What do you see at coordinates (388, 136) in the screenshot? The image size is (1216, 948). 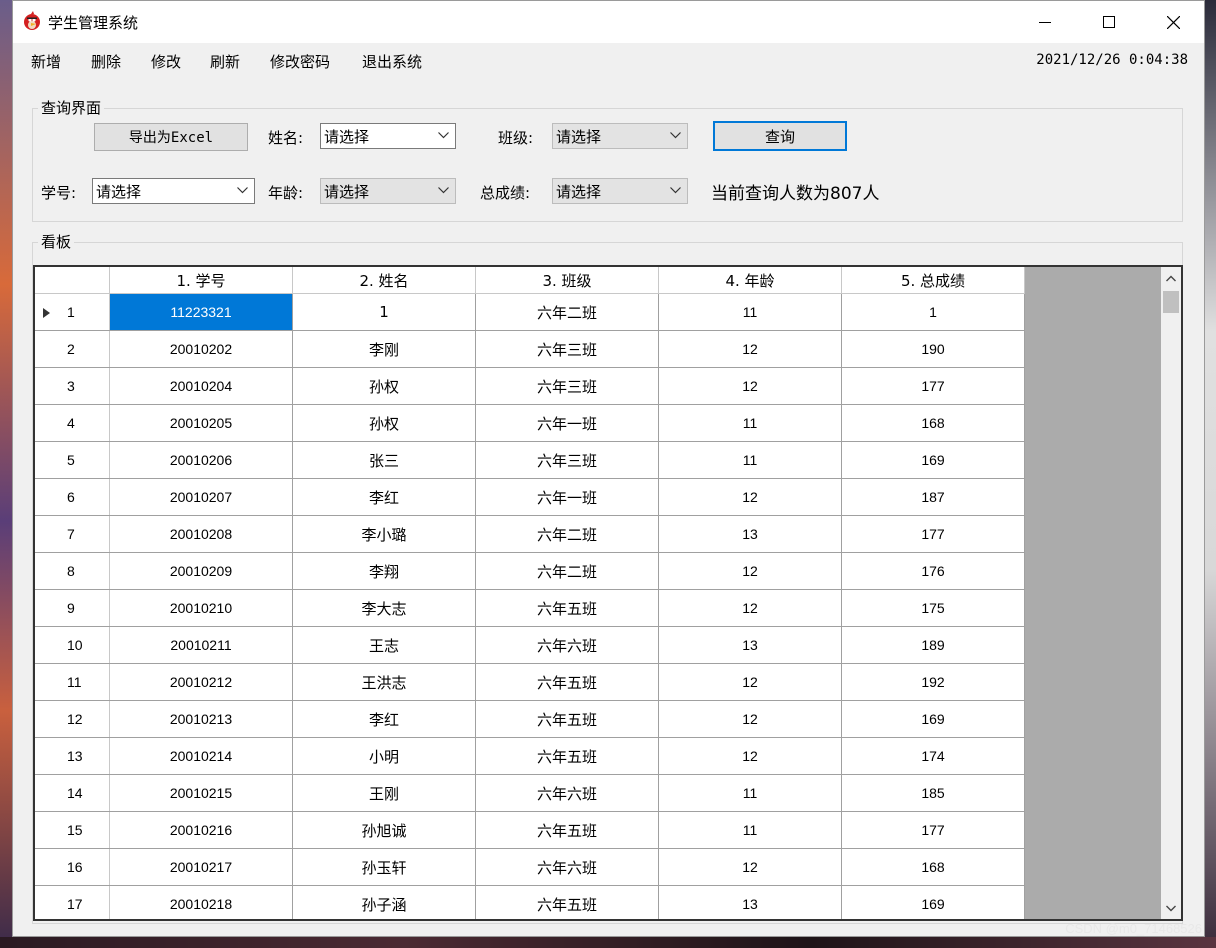 I see `name-select: 请选择` at bounding box center [388, 136].